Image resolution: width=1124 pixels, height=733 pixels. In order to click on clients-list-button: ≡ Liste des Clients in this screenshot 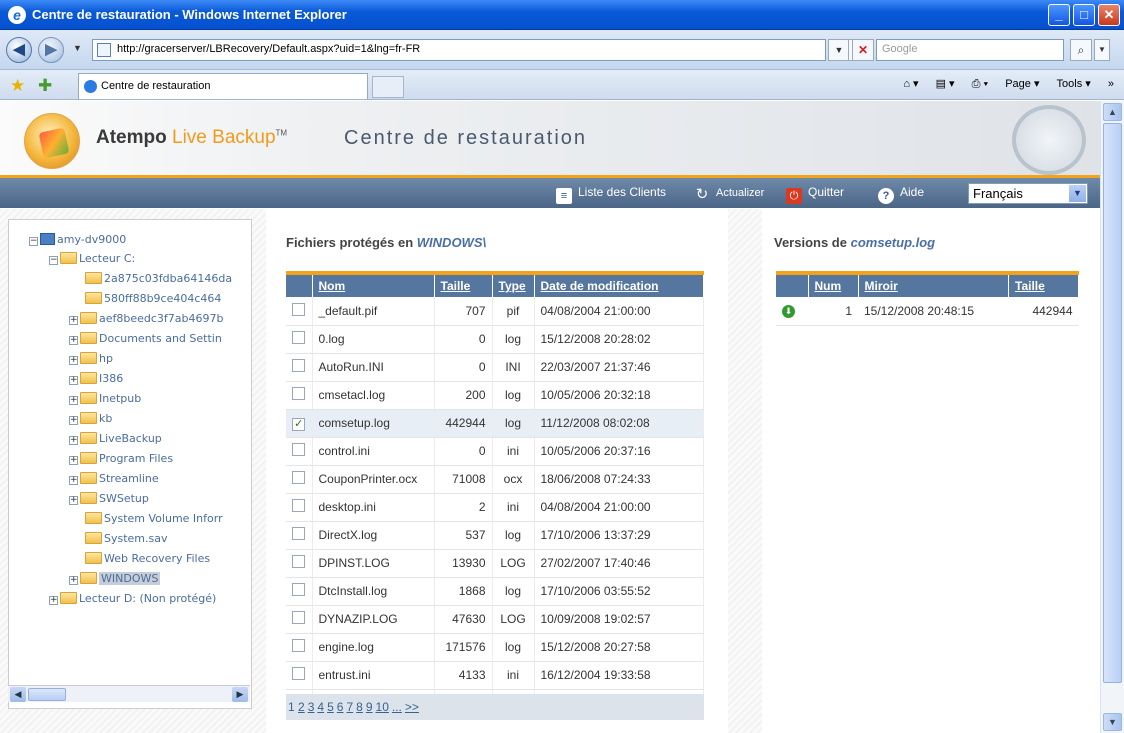, I will do `click(611, 194)`.